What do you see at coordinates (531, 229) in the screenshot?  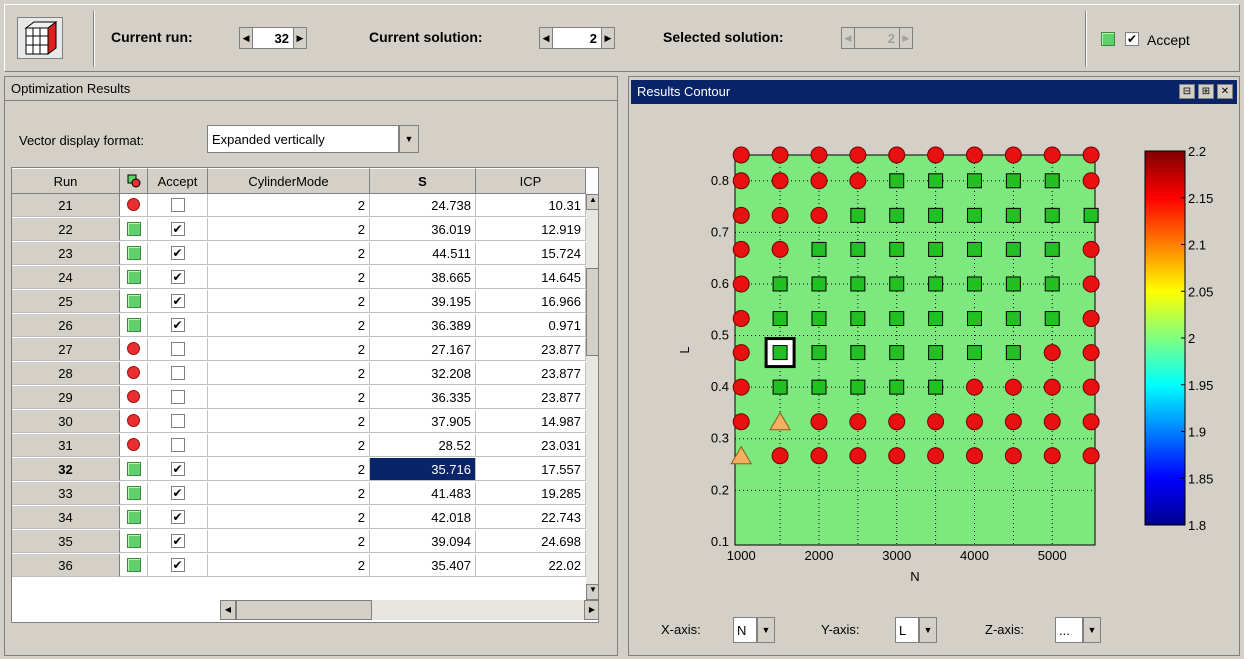 I see `icp-cell: 12.919` at bounding box center [531, 229].